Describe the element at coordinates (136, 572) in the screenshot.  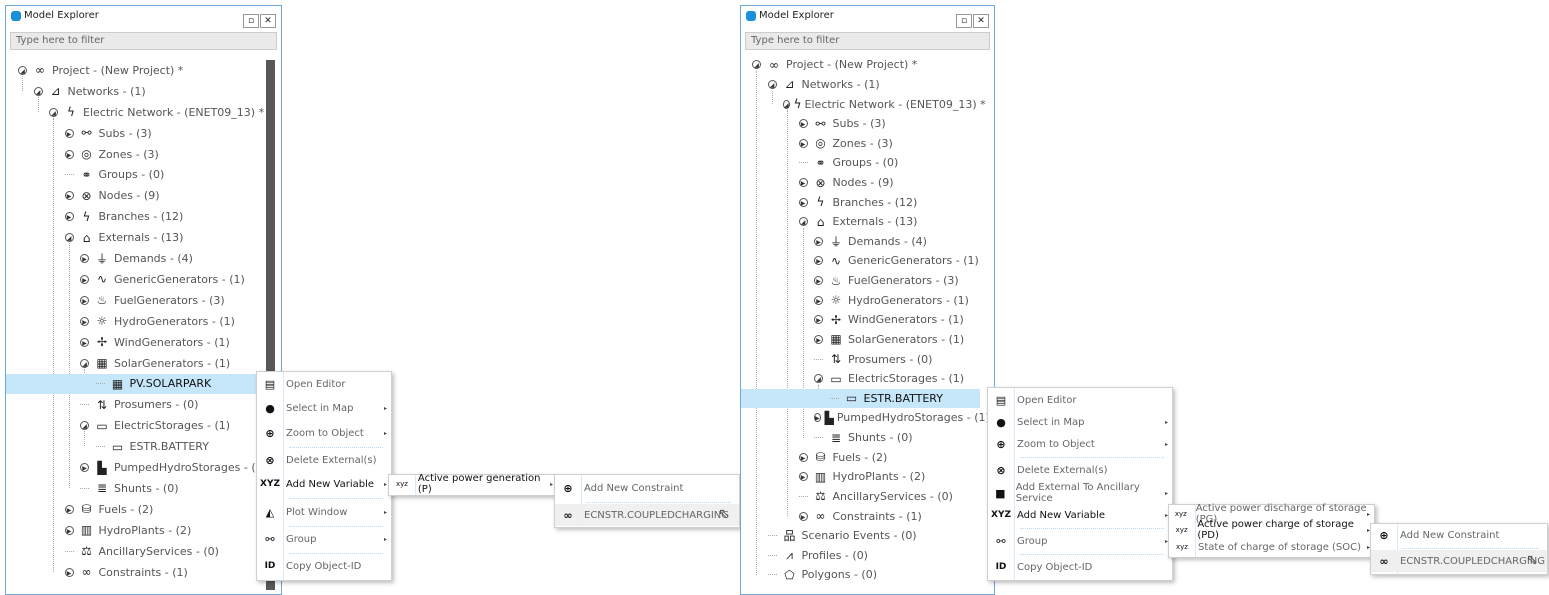
I see `tree-item: ▶ ∞ Constraints - (1)` at that location.